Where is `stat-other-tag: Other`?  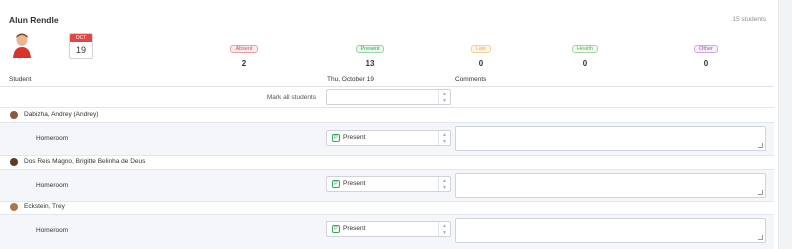
stat-other-tag: Other is located at coordinates (706, 49).